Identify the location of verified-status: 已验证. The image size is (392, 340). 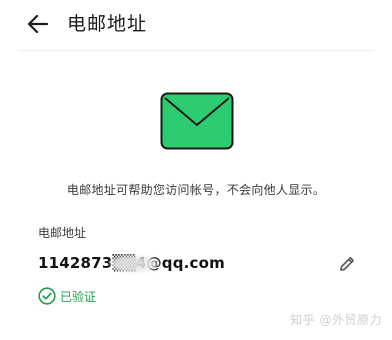
(67, 296).